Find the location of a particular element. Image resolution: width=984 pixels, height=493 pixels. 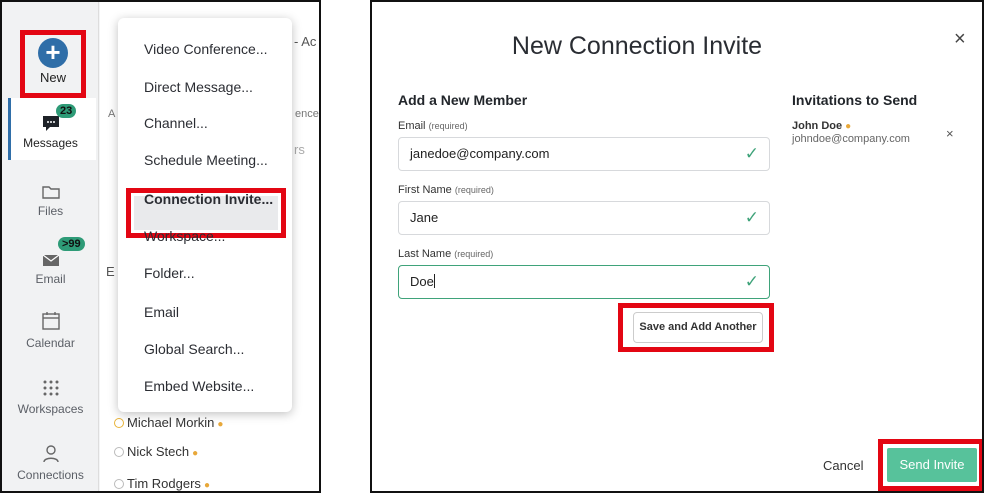

sidebar-item-connections: Connections is located at coordinates (50, 463).